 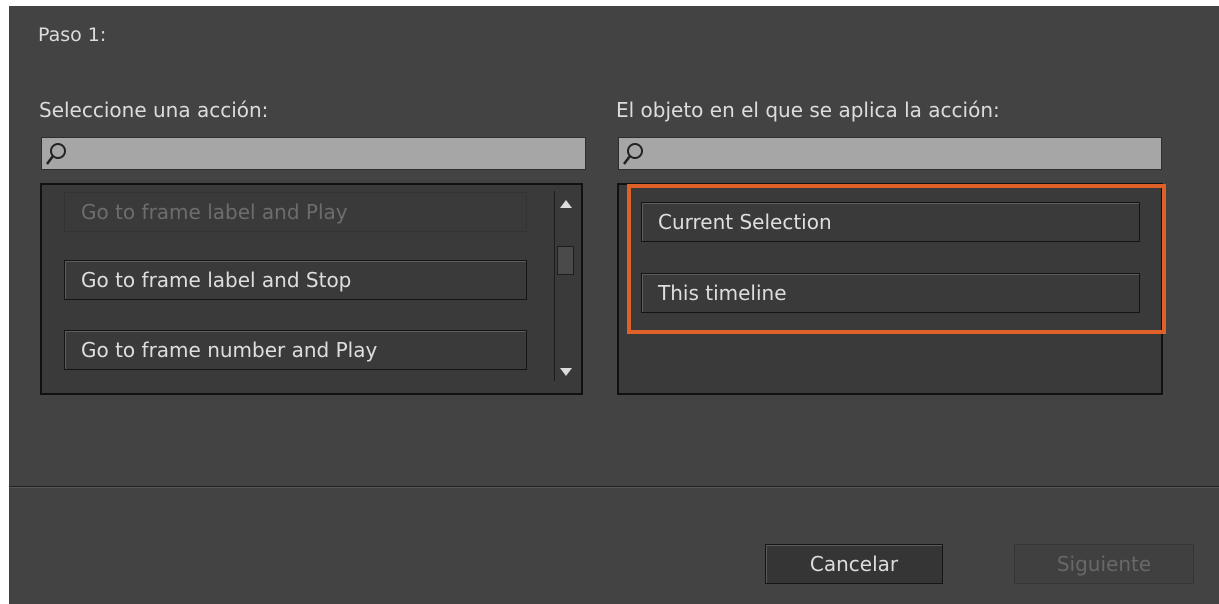 I want to click on footer-divider, so click(x=614, y=487).